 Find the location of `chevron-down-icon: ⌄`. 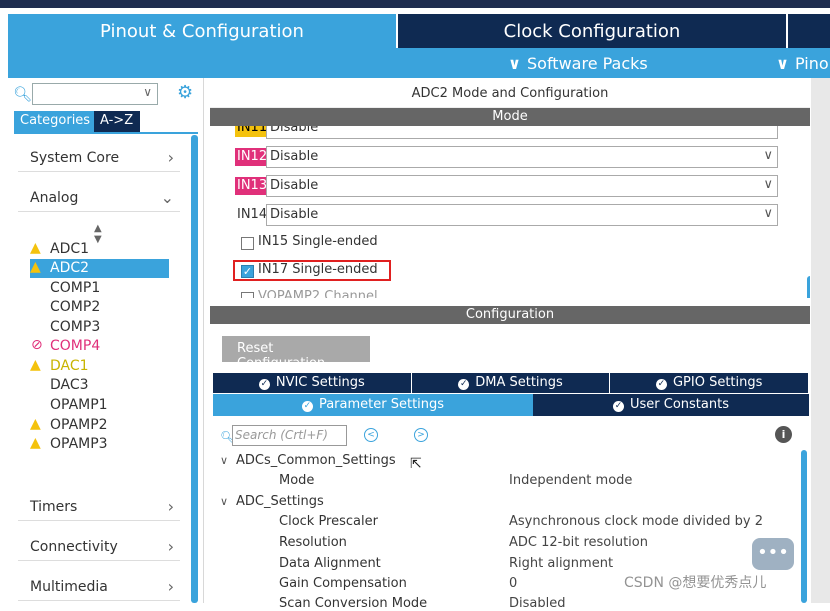

chevron-down-icon: ⌄ is located at coordinates (167, 197).